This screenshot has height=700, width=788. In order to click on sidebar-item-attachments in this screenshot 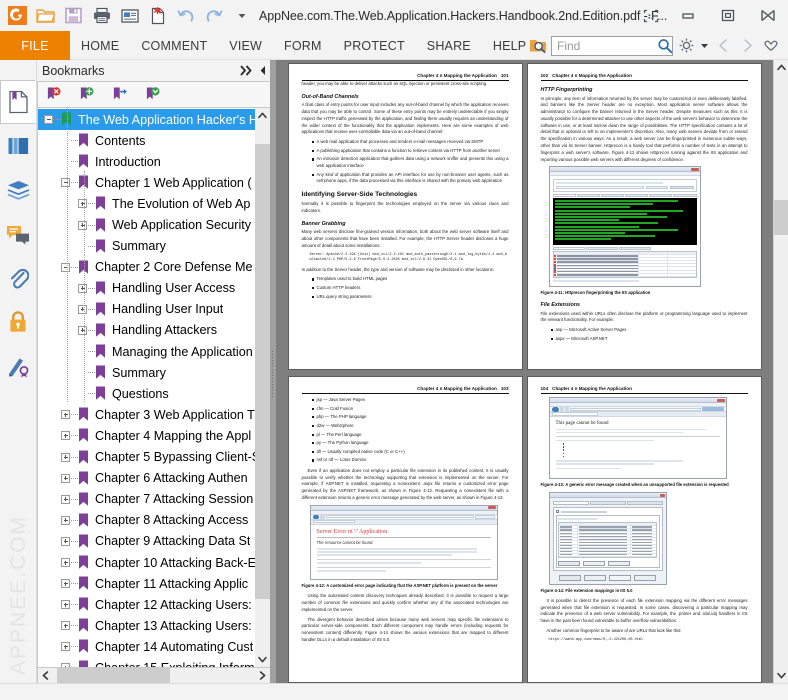, I will do `click(18, 278)`.